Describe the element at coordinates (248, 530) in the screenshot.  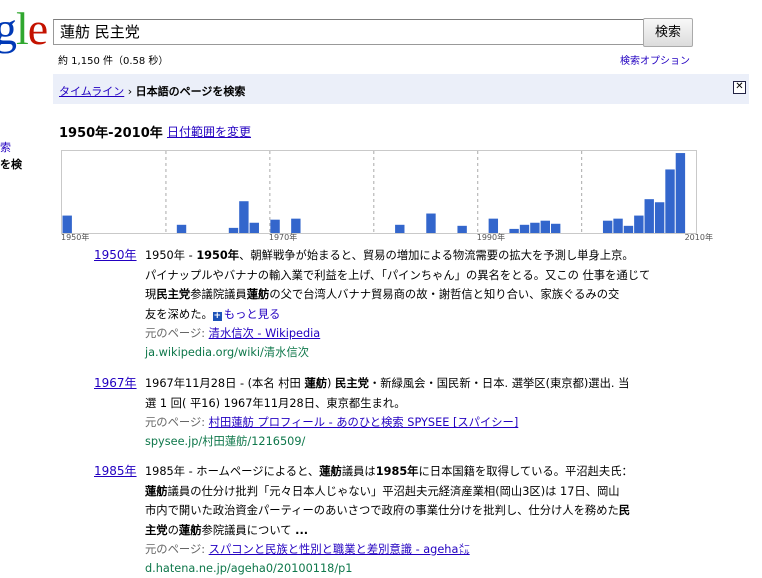
I see `snippet-text: 参院議員について` at that location.